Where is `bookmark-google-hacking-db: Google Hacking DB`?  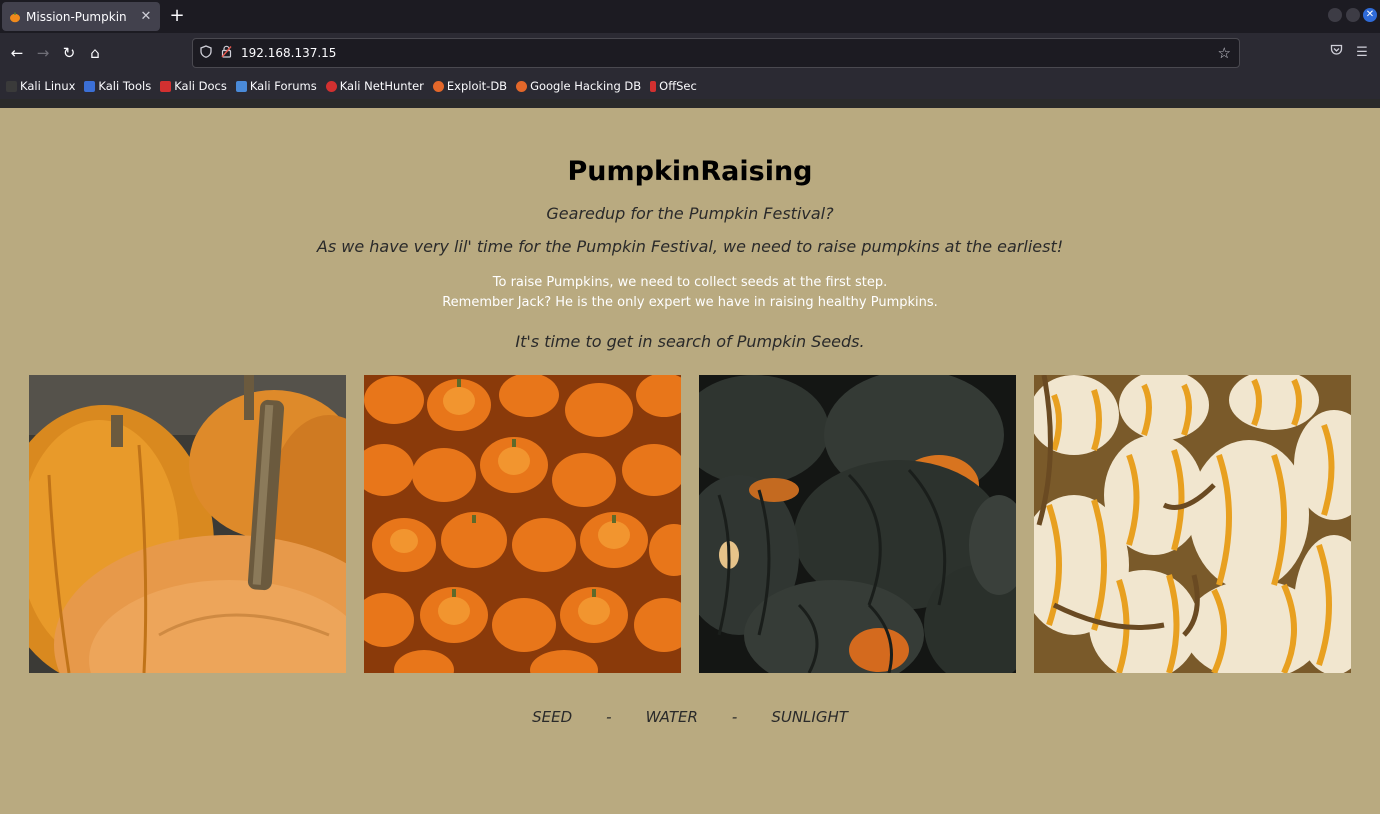
bookmark-google-hacking-db: Google Hacking DB is located at coordinates (578, 86).